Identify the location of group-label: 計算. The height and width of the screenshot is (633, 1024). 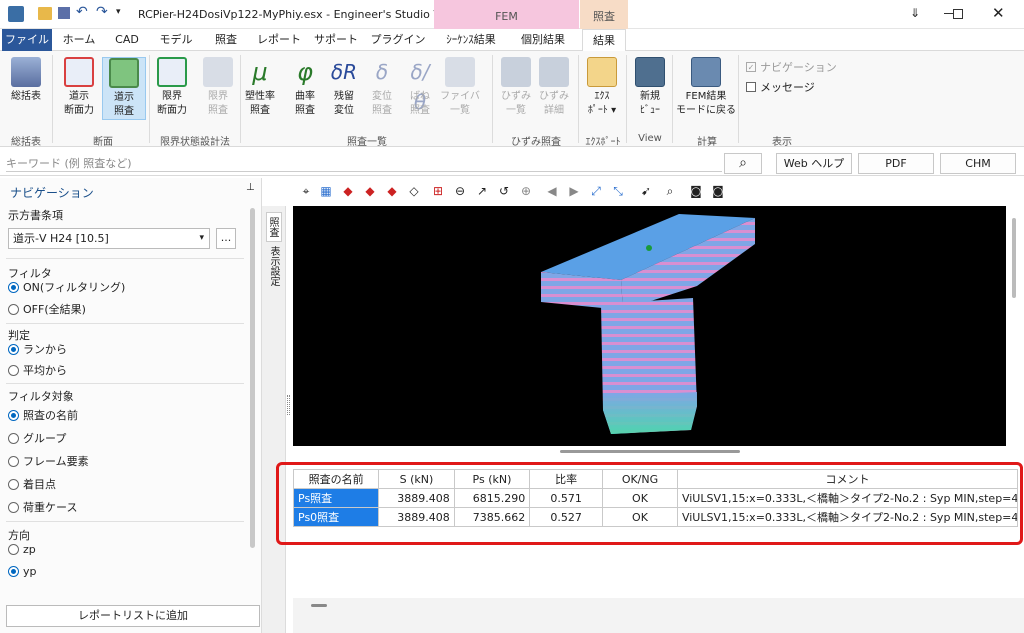
(707, 142).